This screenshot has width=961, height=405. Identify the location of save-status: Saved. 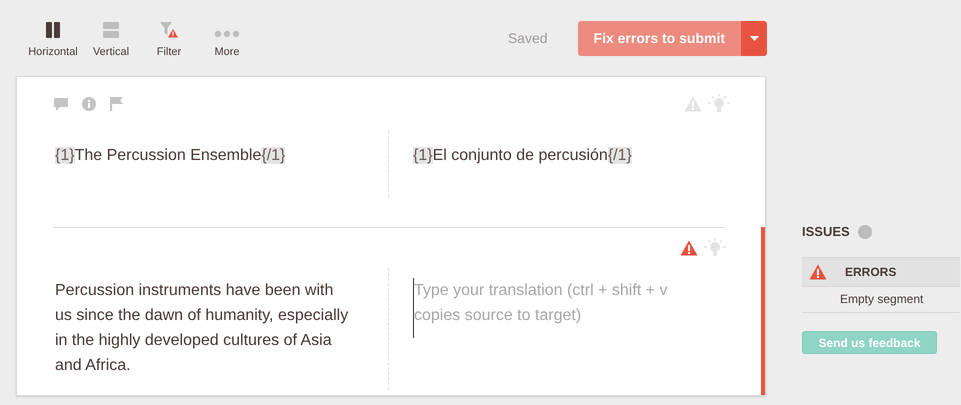
(528, 38).